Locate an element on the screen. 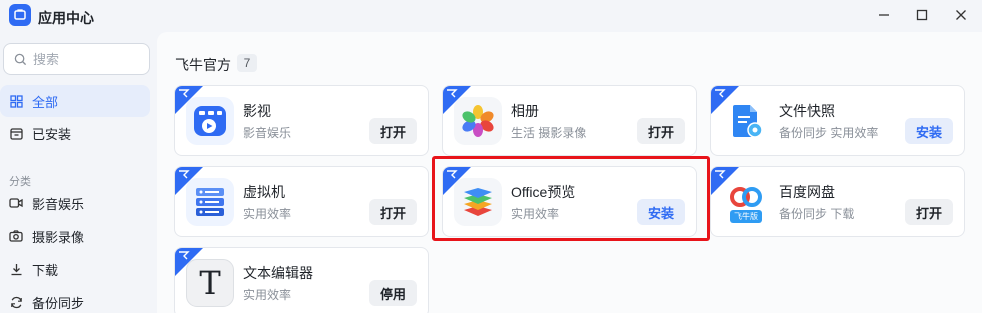 The width and height of the screenshot is (982, 313). installed-box-icon is located at coordinates (16, 133).